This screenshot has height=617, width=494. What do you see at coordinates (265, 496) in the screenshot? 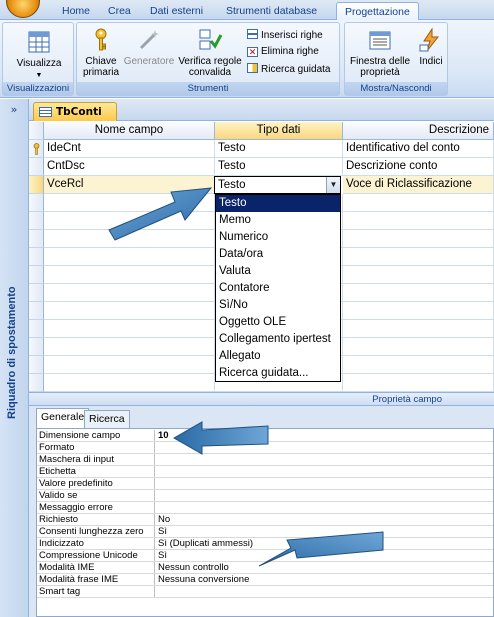
I see `property-row: Valido se` at bounding box center [265, 496].